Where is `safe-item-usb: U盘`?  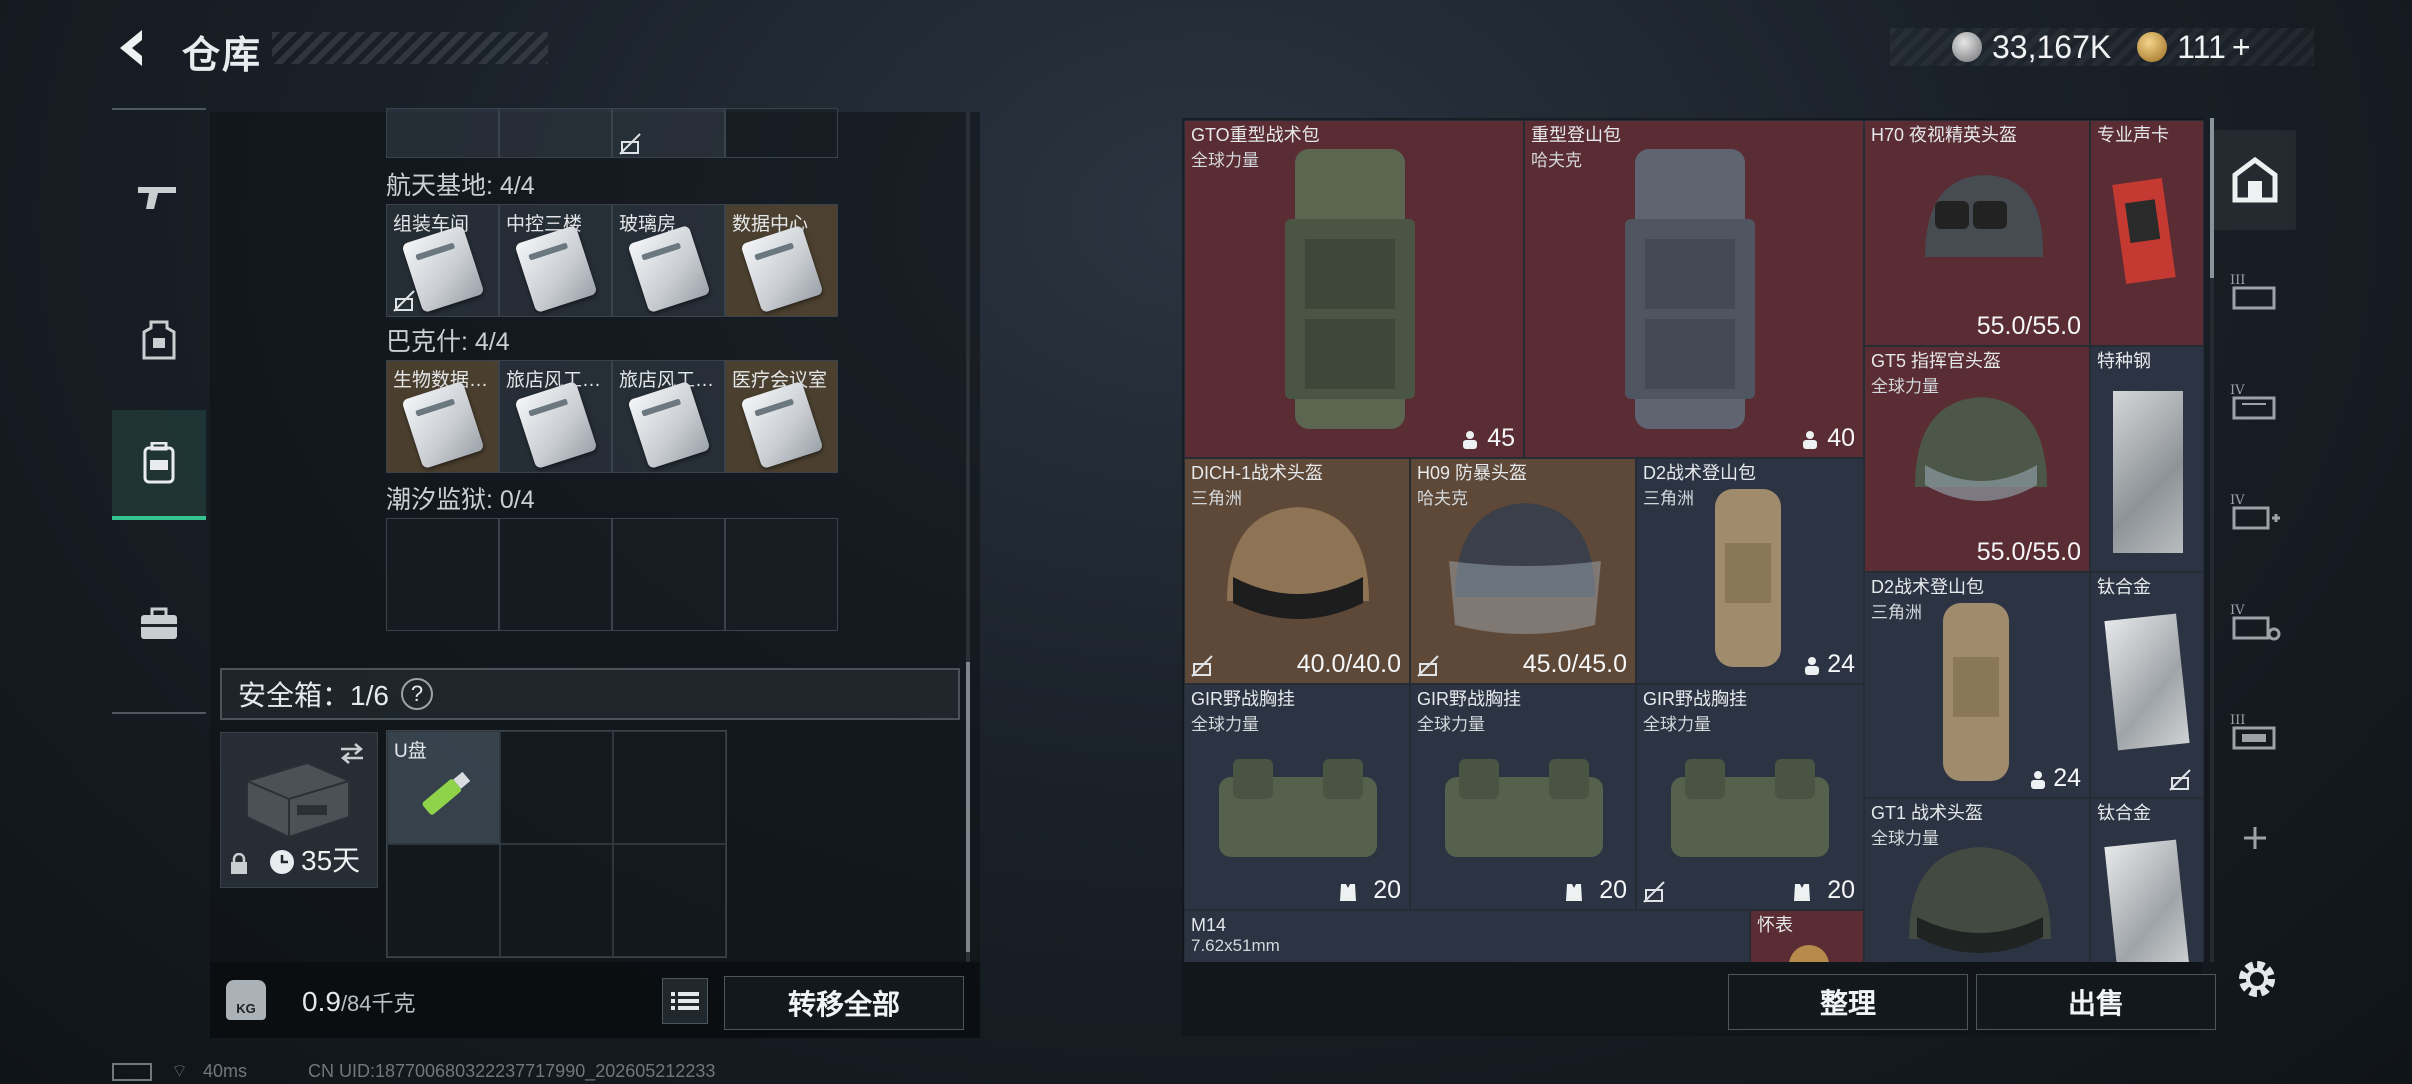
safe-item-usb: U盘 is located at coordinates (443, 787).